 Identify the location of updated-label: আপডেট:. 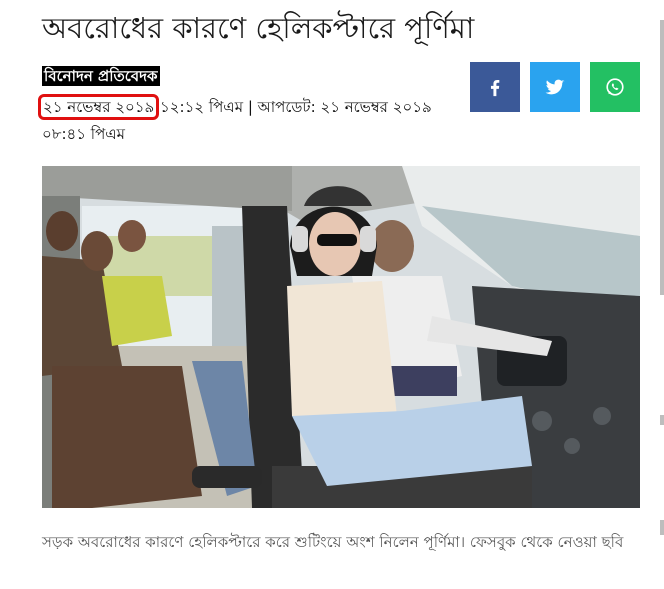
(286, 107).